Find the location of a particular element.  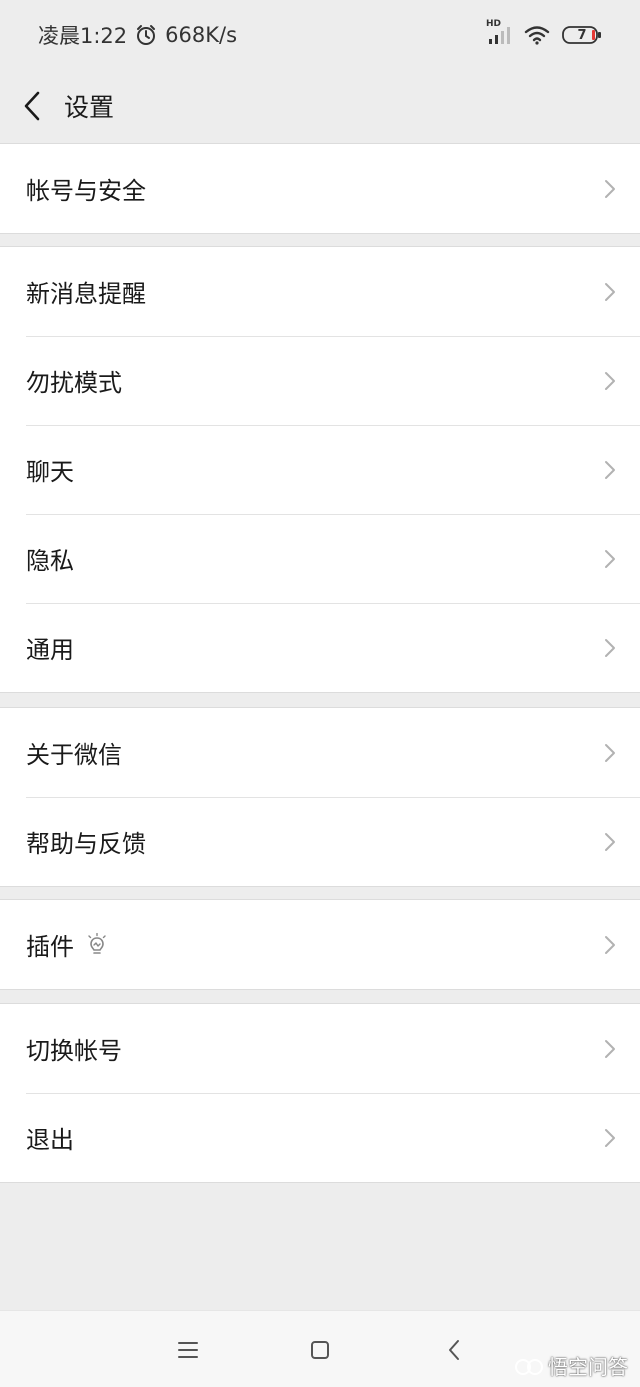

wifi-icon is located at coordinates (537, 35).